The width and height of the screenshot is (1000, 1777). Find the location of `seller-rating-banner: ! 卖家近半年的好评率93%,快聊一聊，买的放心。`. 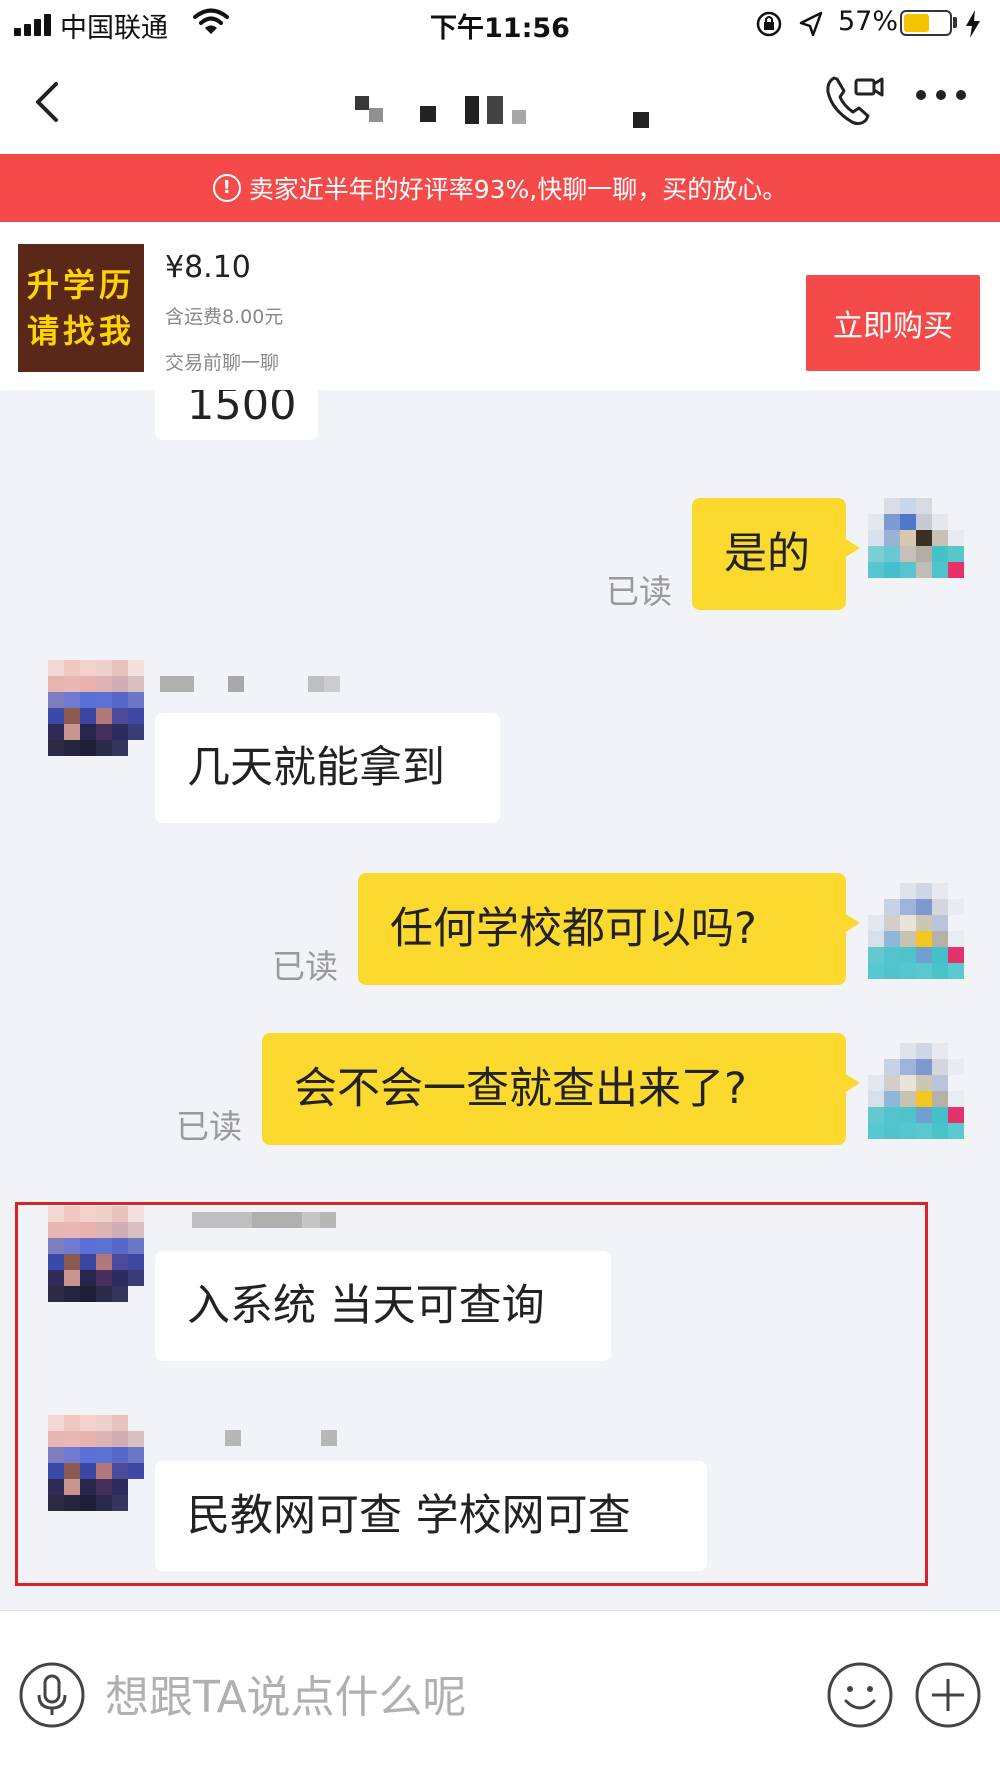

seller-rating-banner: ! 卖家近半年的好评率93%,快聊一聊，买的放心。 is located at coordinates (500, 188).